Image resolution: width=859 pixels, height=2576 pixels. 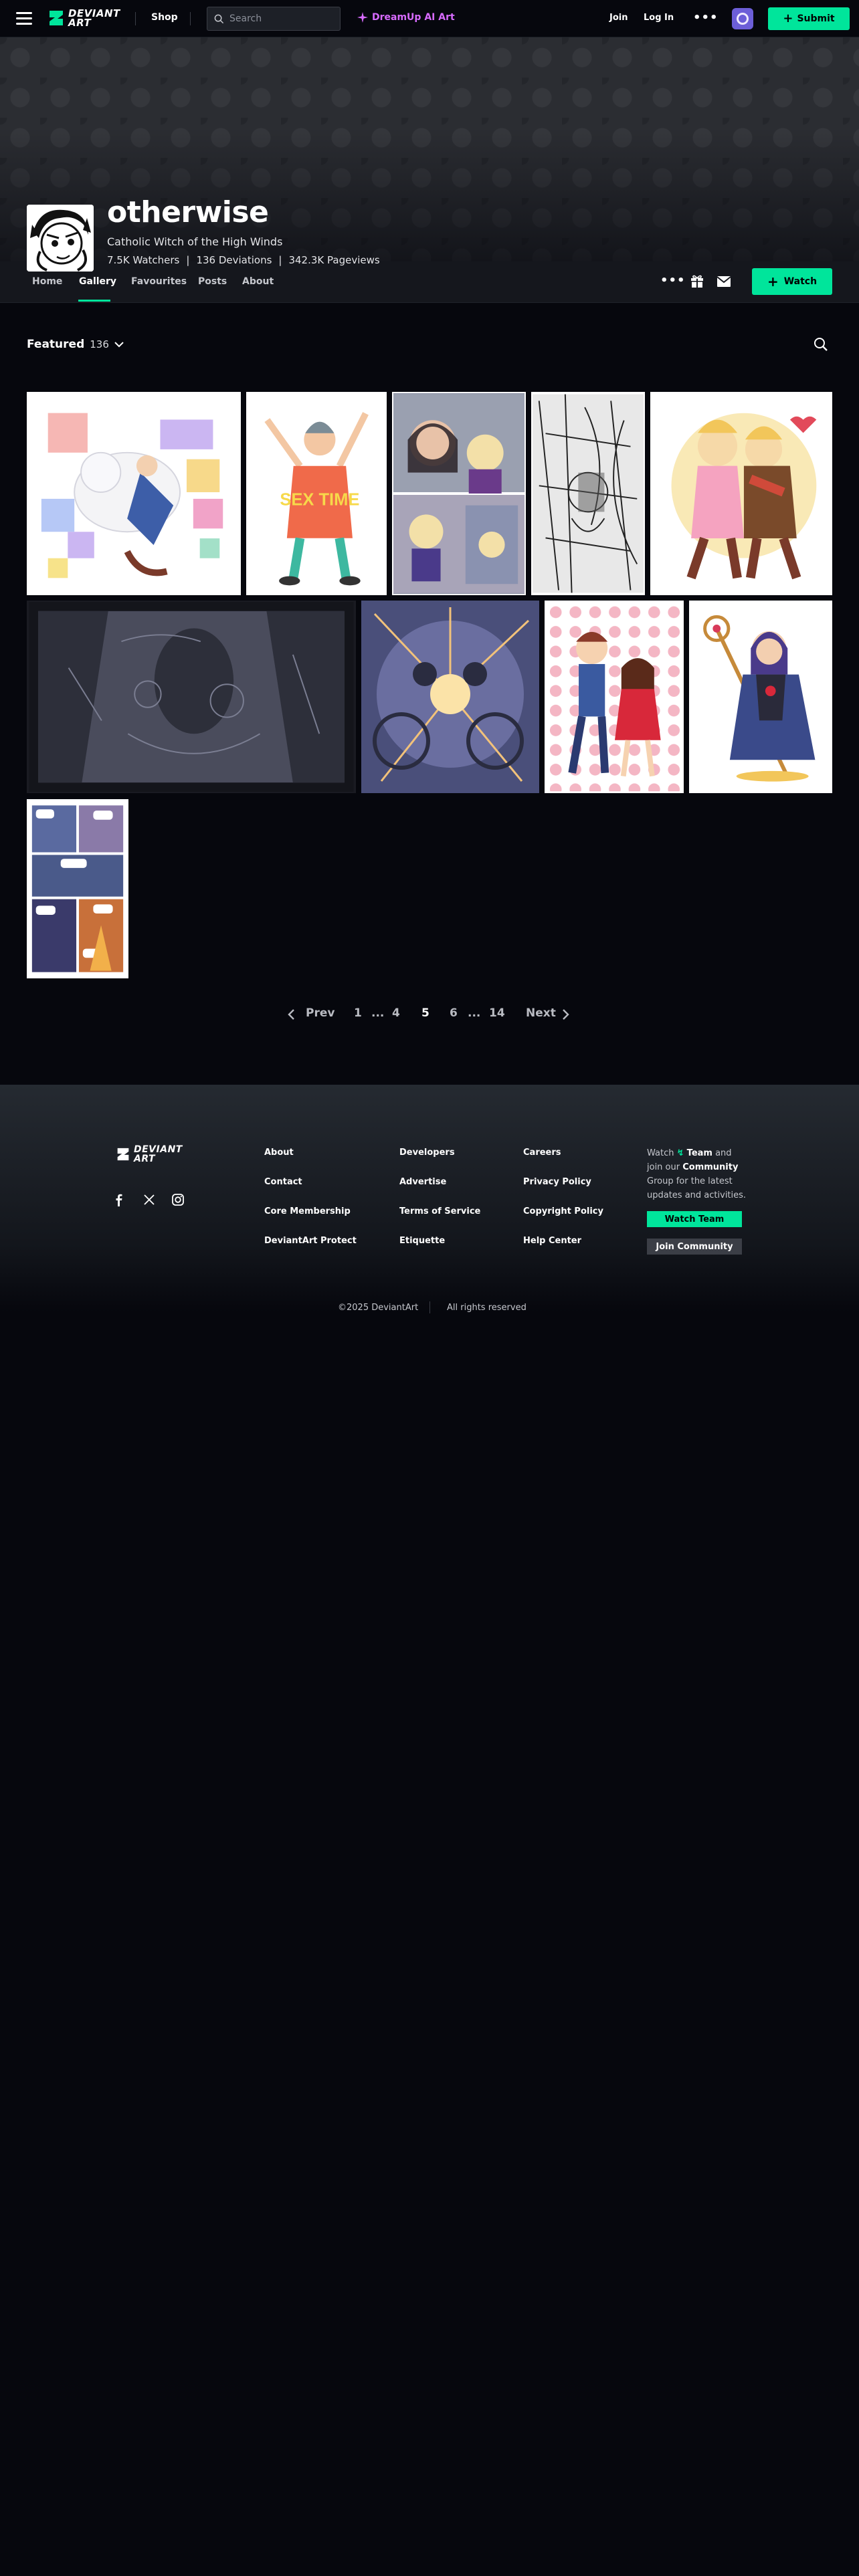 I want to click on artwork-bicycle-light-icon, so click(x=450, y=697).